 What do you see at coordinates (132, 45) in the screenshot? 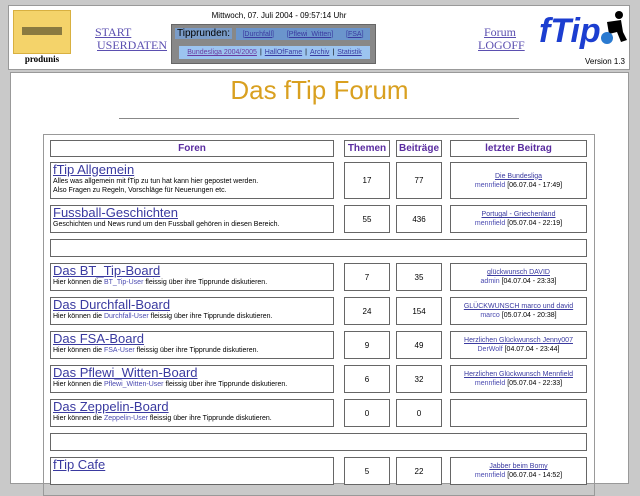
I see `userdaten-link: USERDATEN` at bounding box center [132, 45].